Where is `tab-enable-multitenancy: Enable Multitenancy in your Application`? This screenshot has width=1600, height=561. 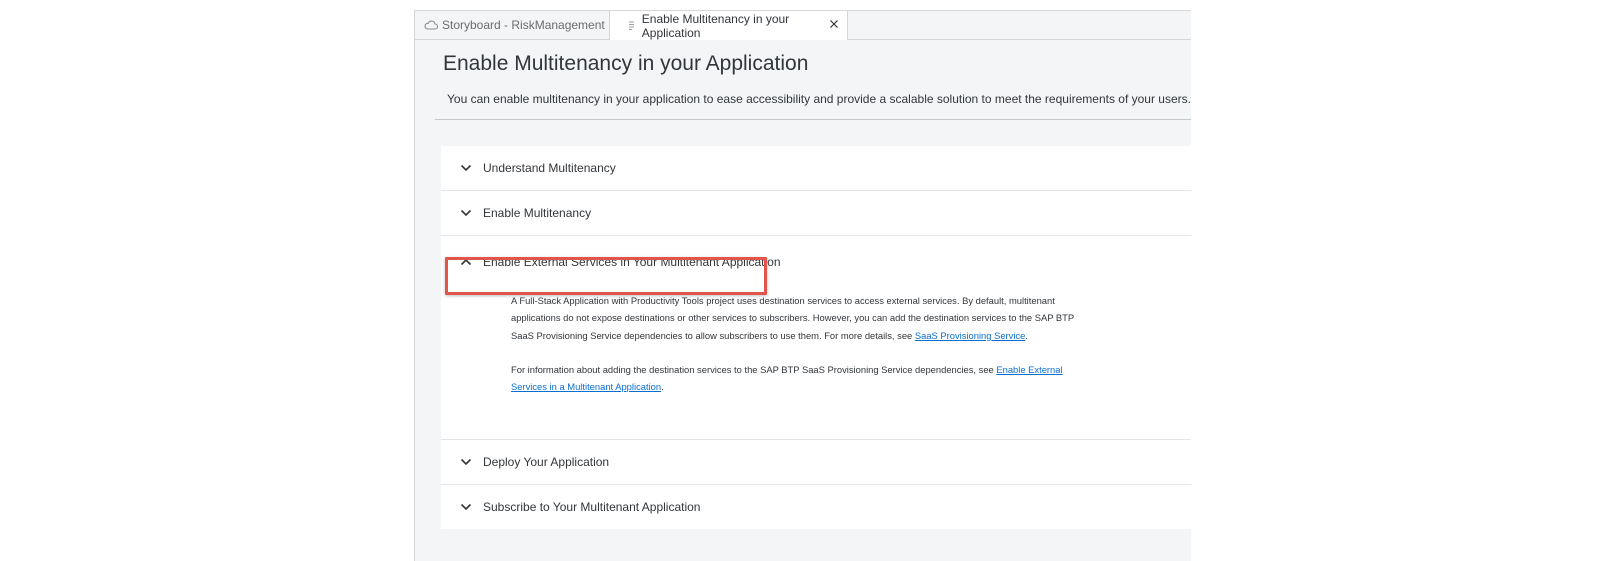
tab-enable-multitenancy: Enable Multitenancy in your Application is located at coordinates (729, 25).